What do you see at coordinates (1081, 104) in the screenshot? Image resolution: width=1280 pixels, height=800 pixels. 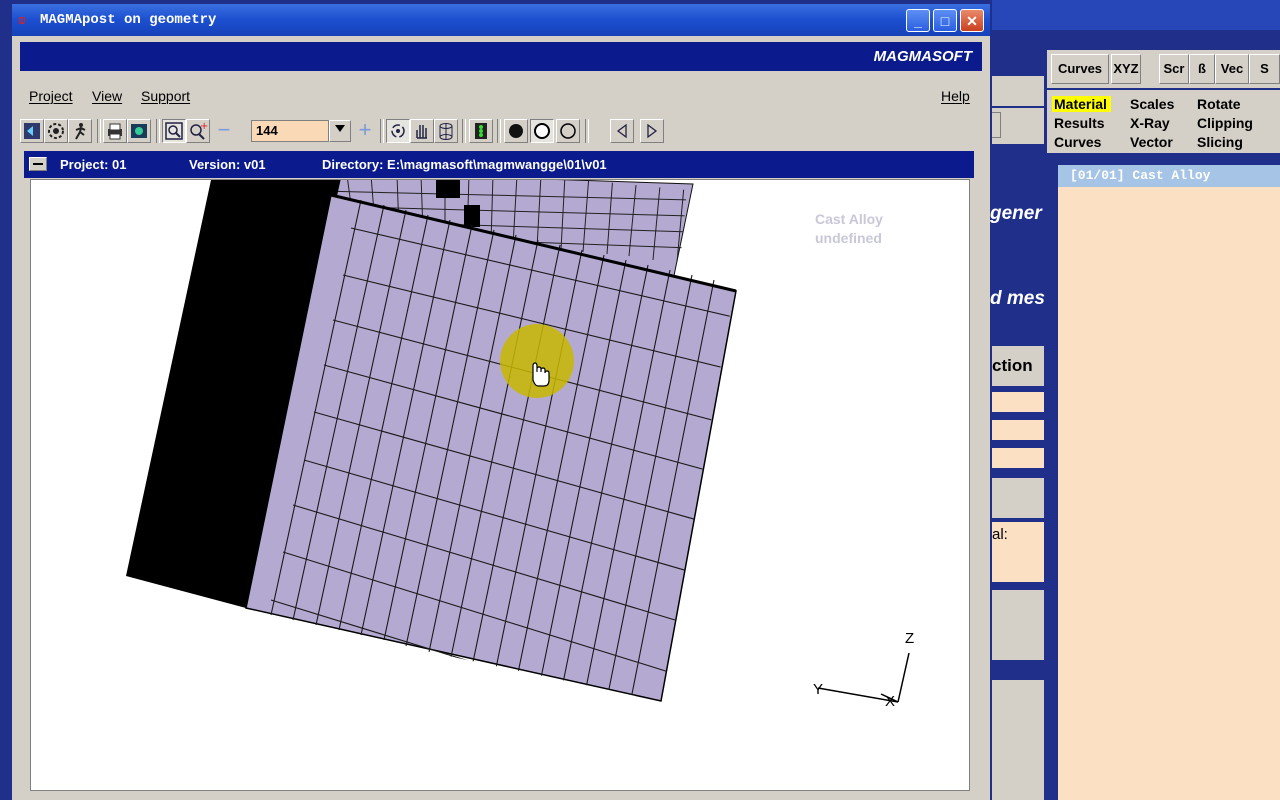 I see `option-material: Material` at bounding box center [1081, 104].